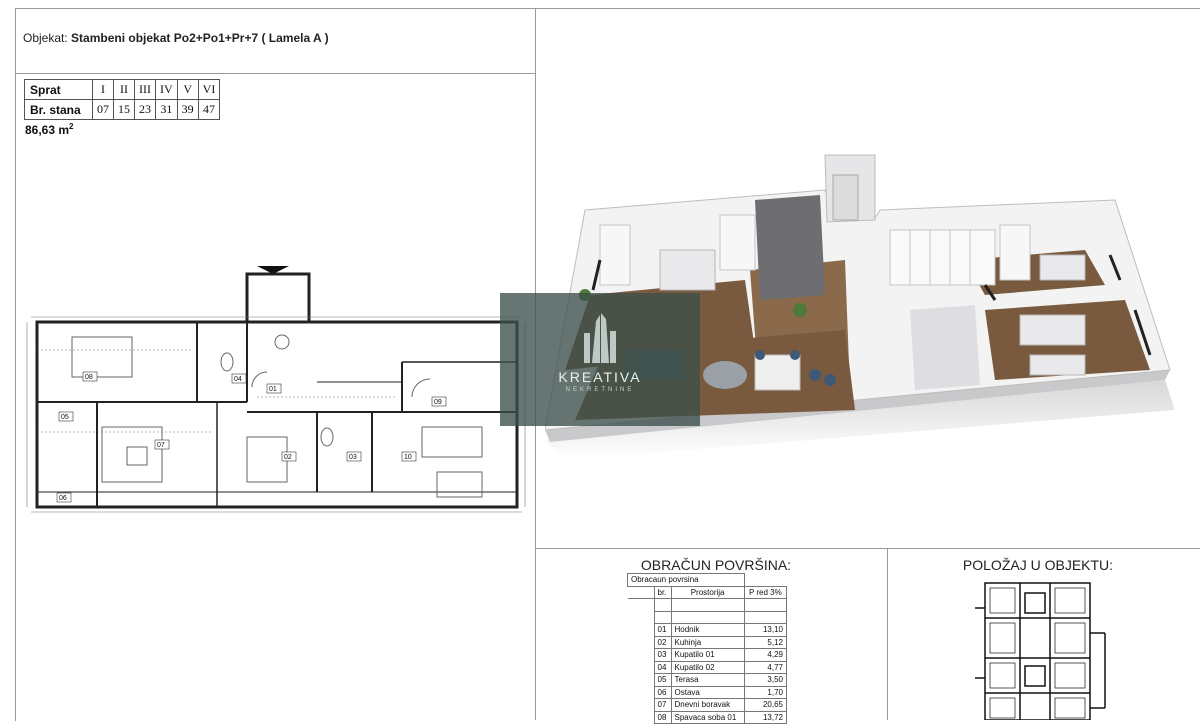 The image size is (1200, 724). I want to click on room-tag-10: 10, so click(408, 457).